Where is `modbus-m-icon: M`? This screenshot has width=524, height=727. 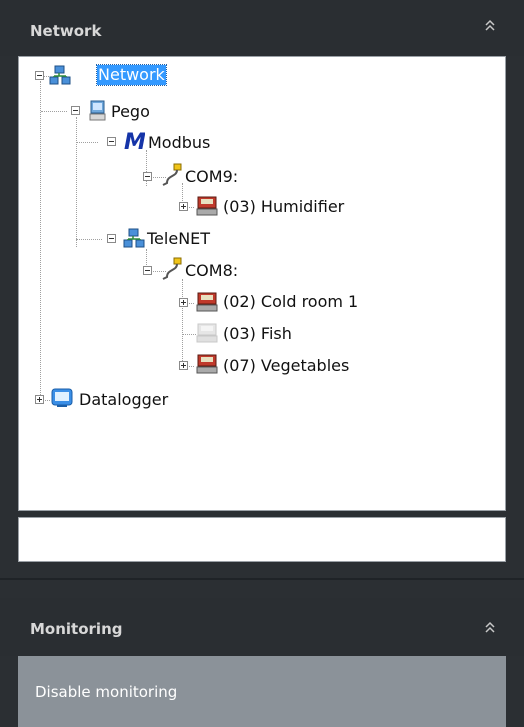
modbus-m-icon: M is located at coordinates (134, 142).